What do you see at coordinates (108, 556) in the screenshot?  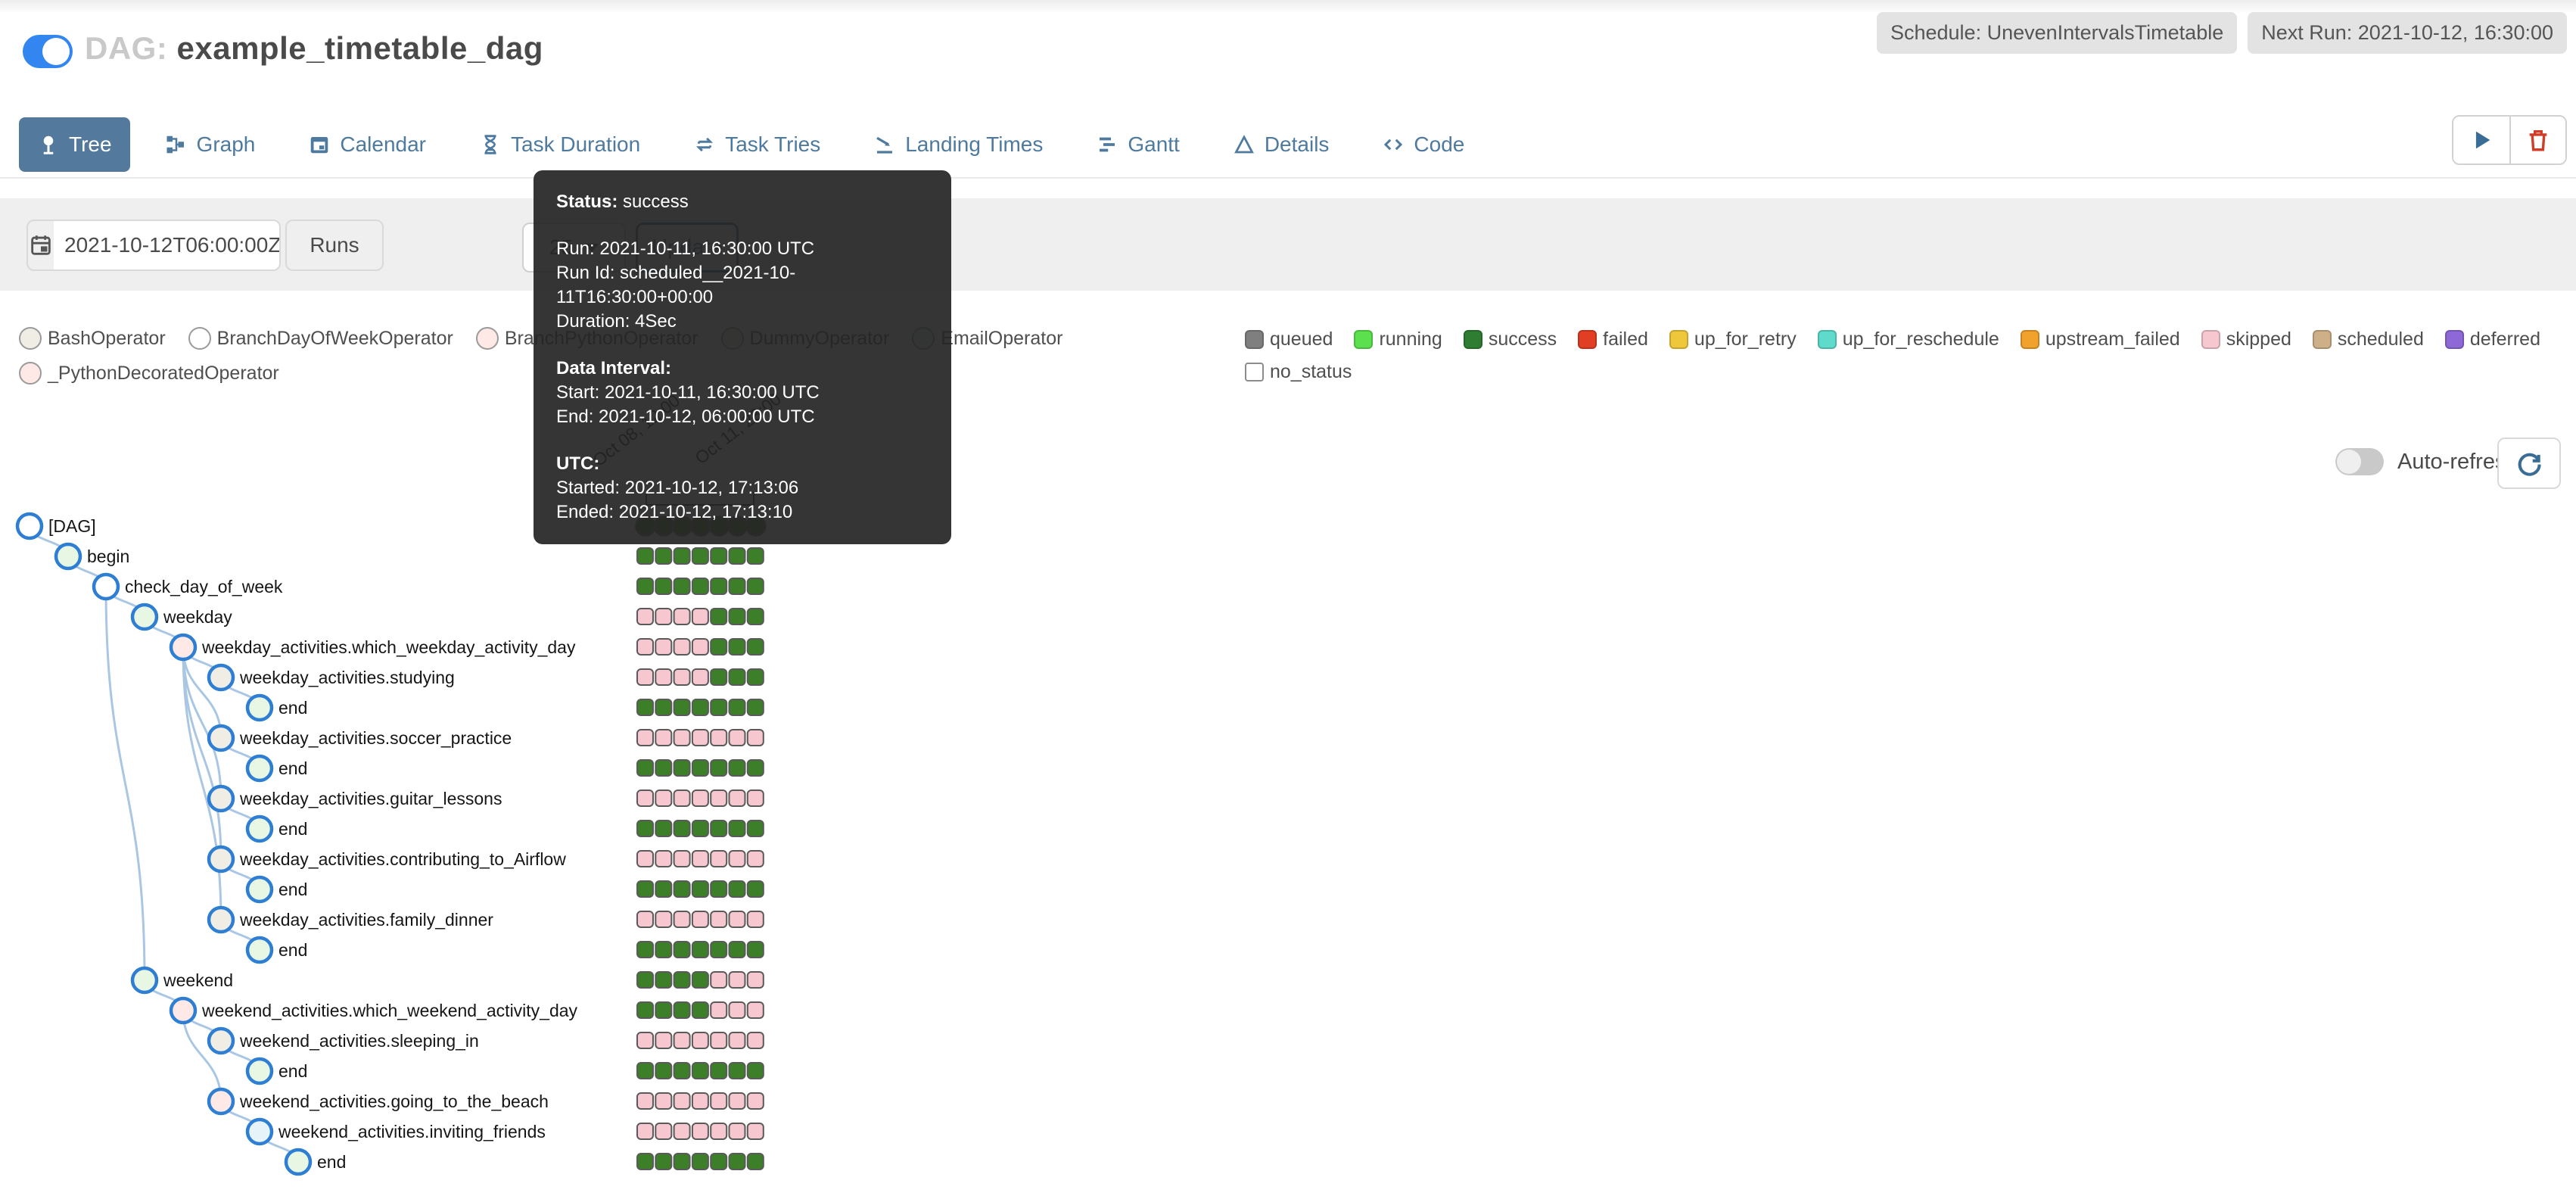 I see `task-label: begin` at bounding box center [108, 556].